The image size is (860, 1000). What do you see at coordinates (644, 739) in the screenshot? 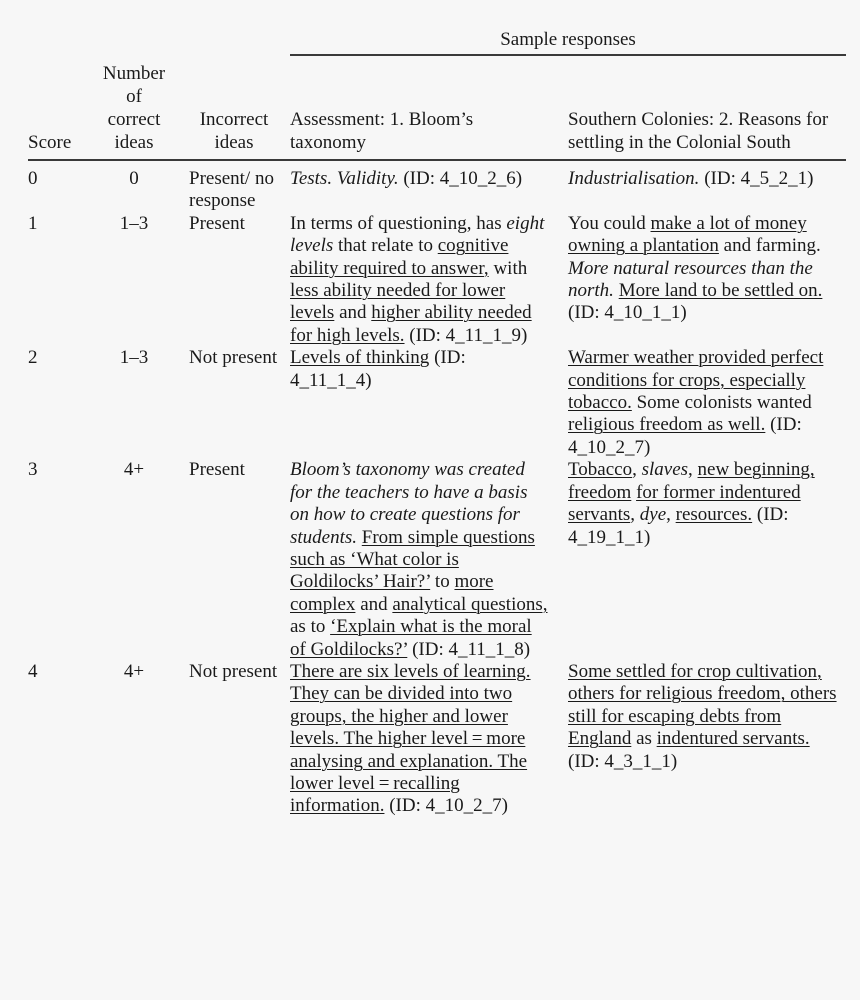
I see `text-run-plain: as` at bounding box center [644, 739].